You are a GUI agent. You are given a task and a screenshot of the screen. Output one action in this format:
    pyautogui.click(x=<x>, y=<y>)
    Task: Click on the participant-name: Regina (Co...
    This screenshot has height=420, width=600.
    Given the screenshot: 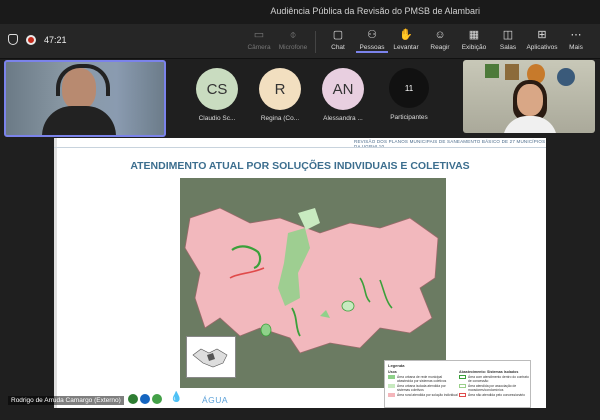 What is the action you would take?
    pyautogui.click(x=280, y=118)
    